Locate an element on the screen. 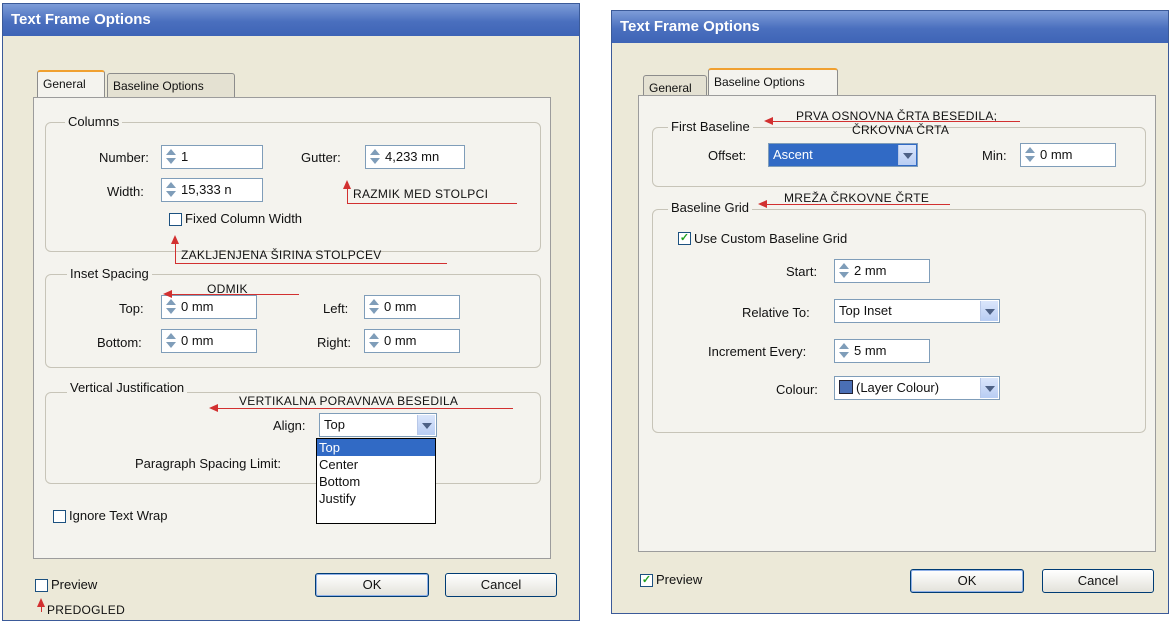 The image size is (1171, 621). left-title: Text Frame Options is located at coordinates (291, 20).